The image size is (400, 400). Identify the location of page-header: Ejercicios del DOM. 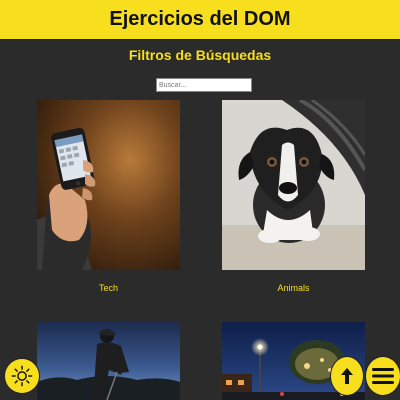
(200, 20).